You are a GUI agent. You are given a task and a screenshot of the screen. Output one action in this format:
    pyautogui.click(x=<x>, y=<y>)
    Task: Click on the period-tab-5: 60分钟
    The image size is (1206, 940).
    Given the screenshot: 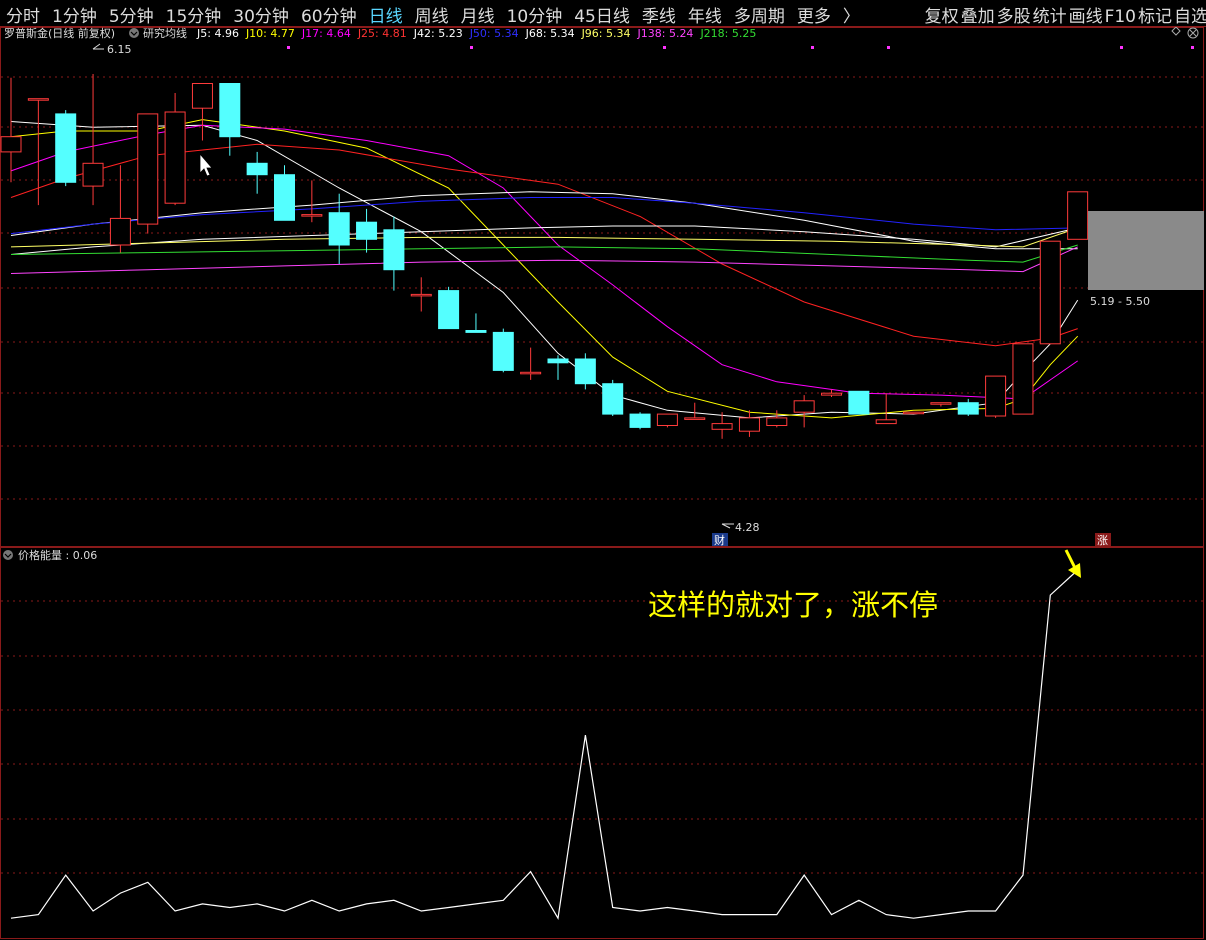 What is the action you would take?
    pyautogui.click(x=329, y=17)
    